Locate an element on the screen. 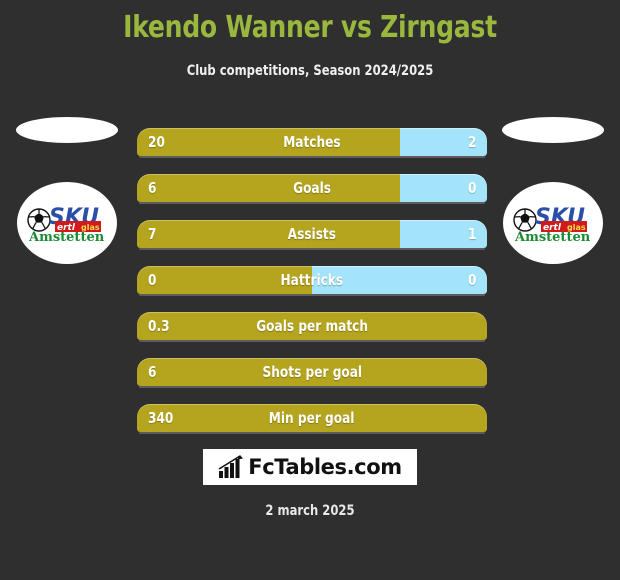 This screenshot has height=580, width=620. bar-chart-icon is located at coordinates (231, 466).